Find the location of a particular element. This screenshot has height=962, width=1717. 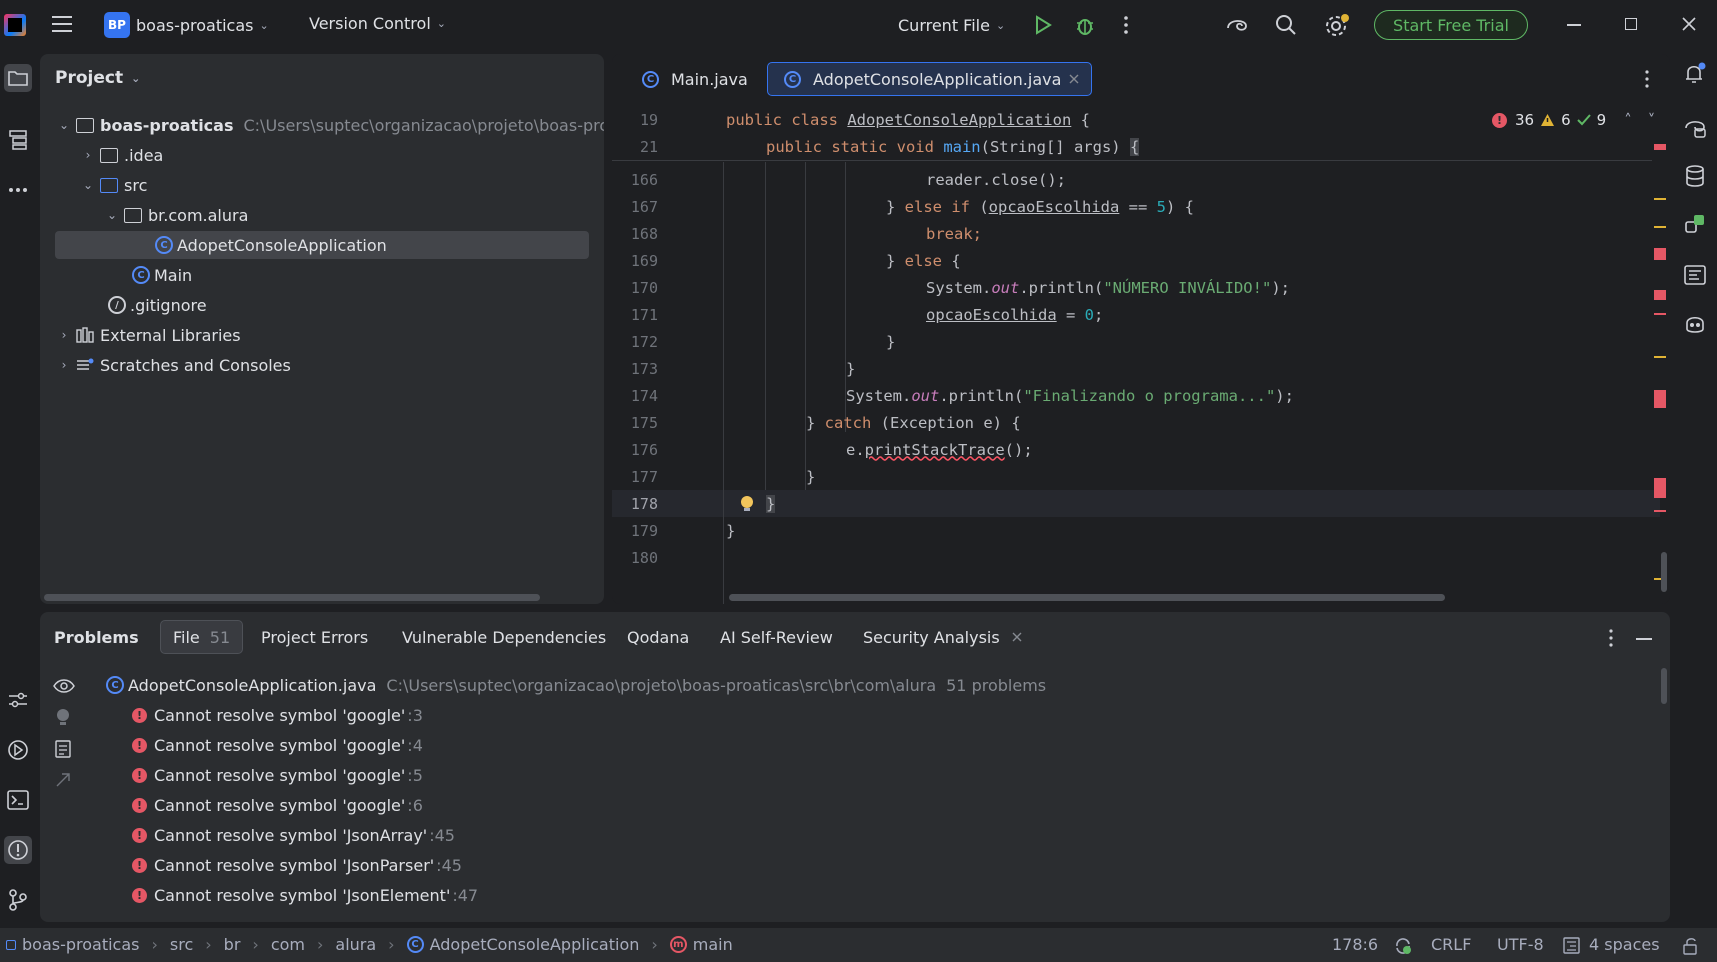

tree-item-main: C Main is located at coordinates (160, 275).